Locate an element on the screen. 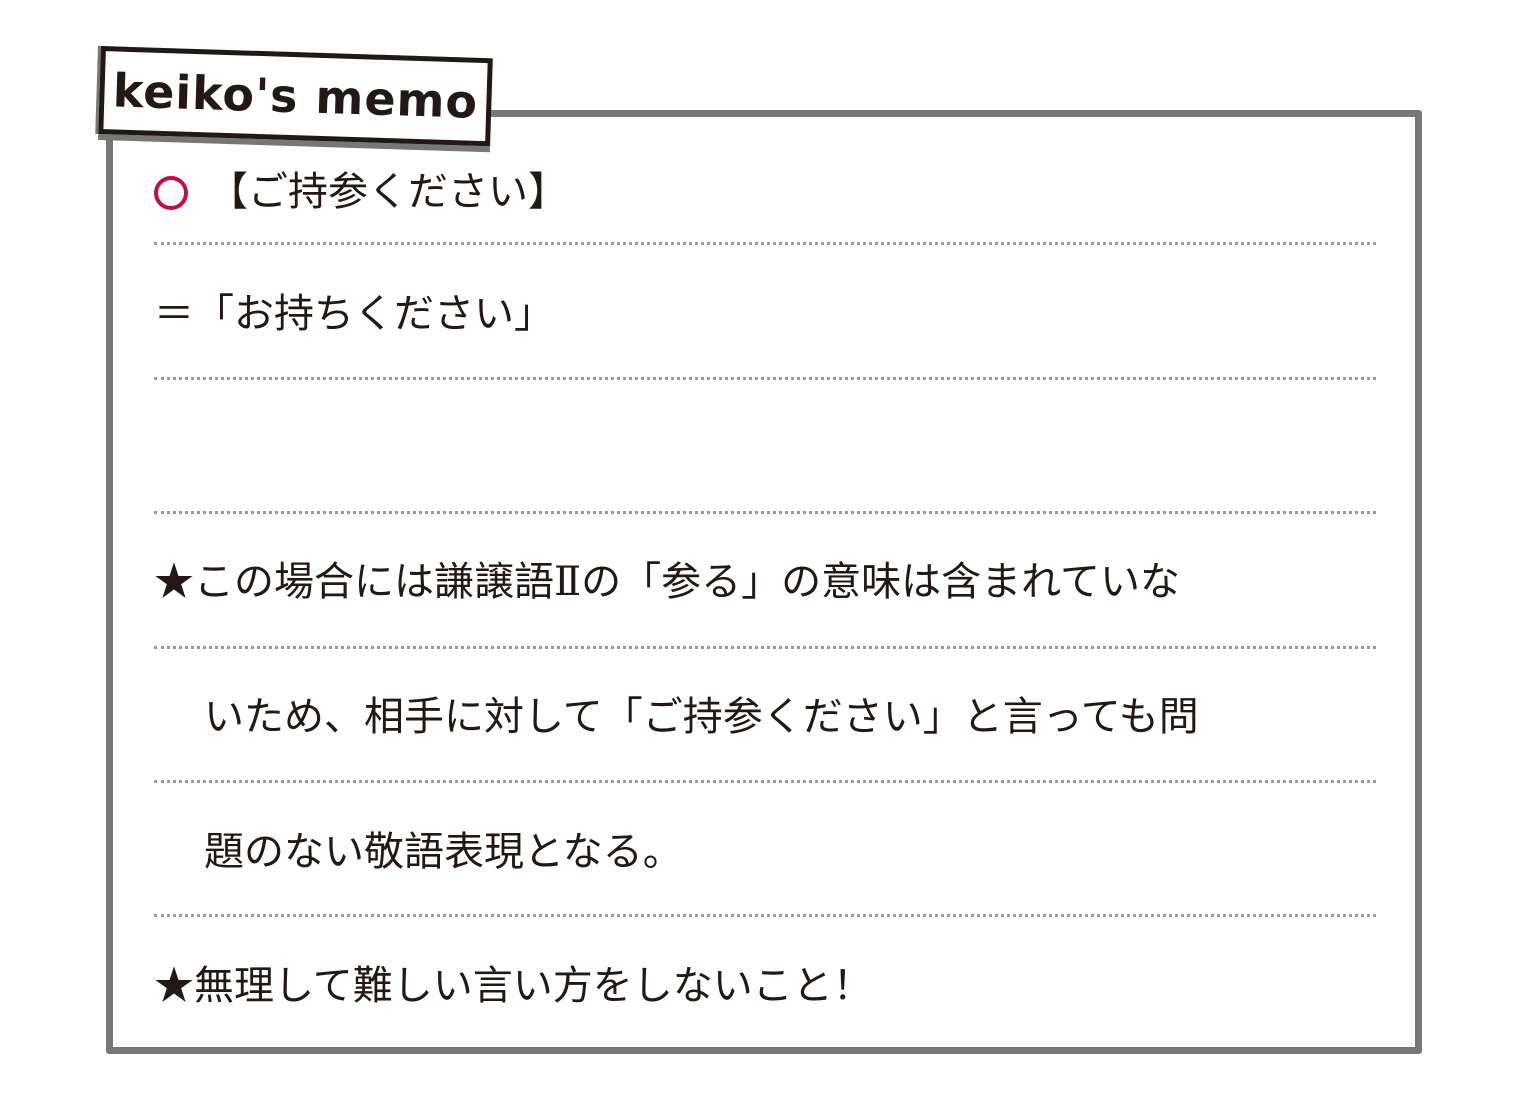 Image resolution: width=1536 pixels, height=1108 pixels. memo-label-tab: keiko's memo is located at coordinates (295, 96).